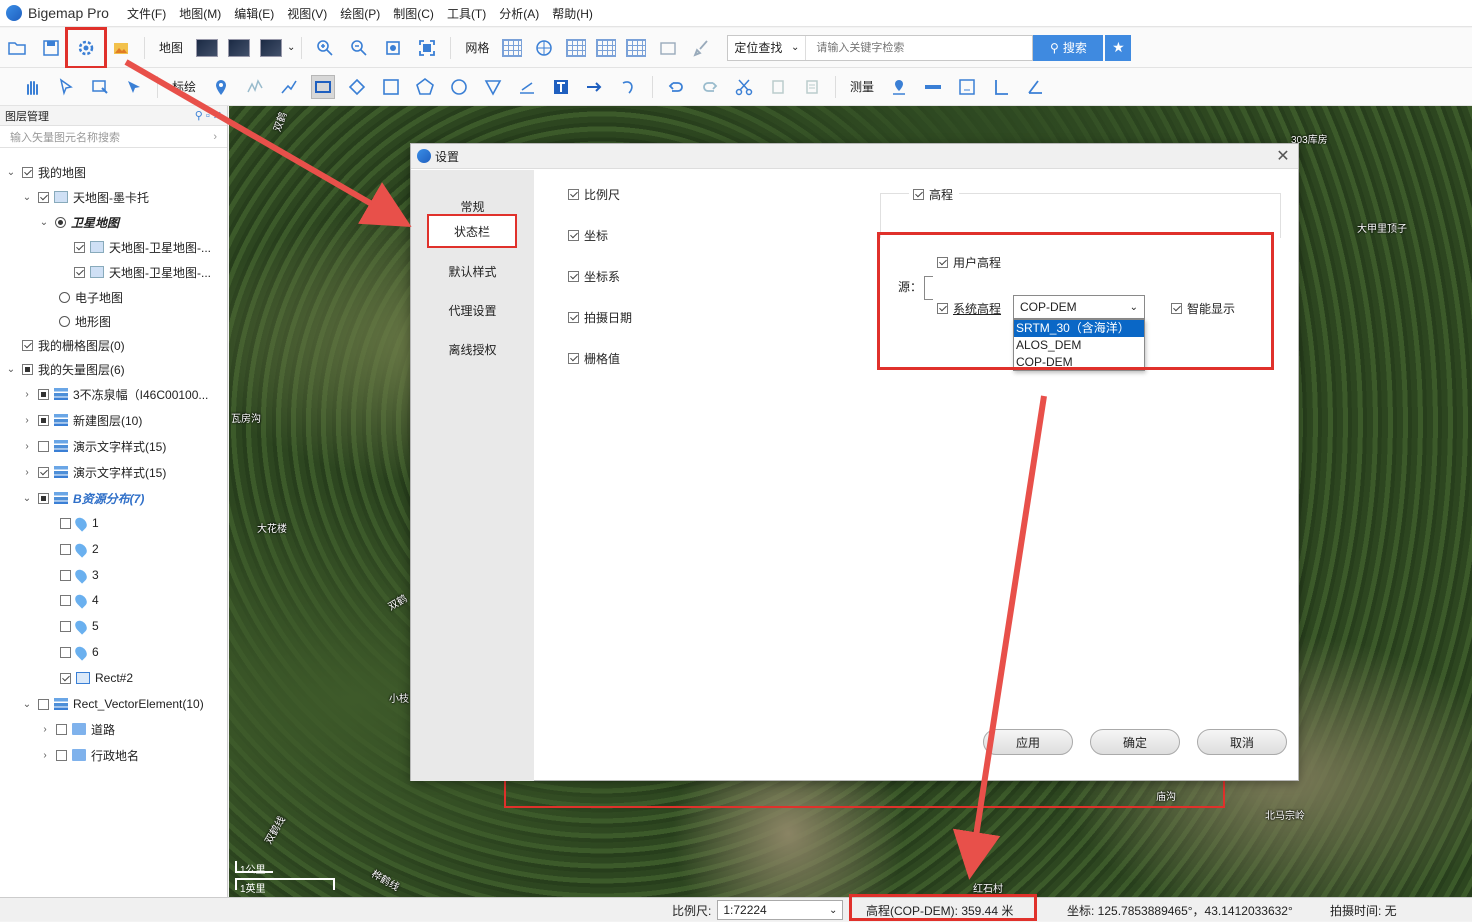 The height and width of the screenshot is (922, 1472). Describe the element at coordinates (413, 13) in the screenshot. I see `menu-cartography: 制图(C)` at that location.